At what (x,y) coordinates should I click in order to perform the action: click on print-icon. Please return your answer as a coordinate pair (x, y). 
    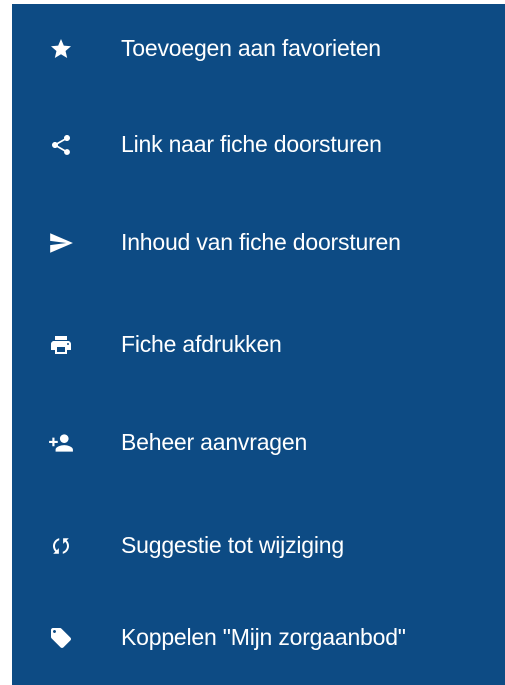
    Looking at the image, I should click on (61, 345).